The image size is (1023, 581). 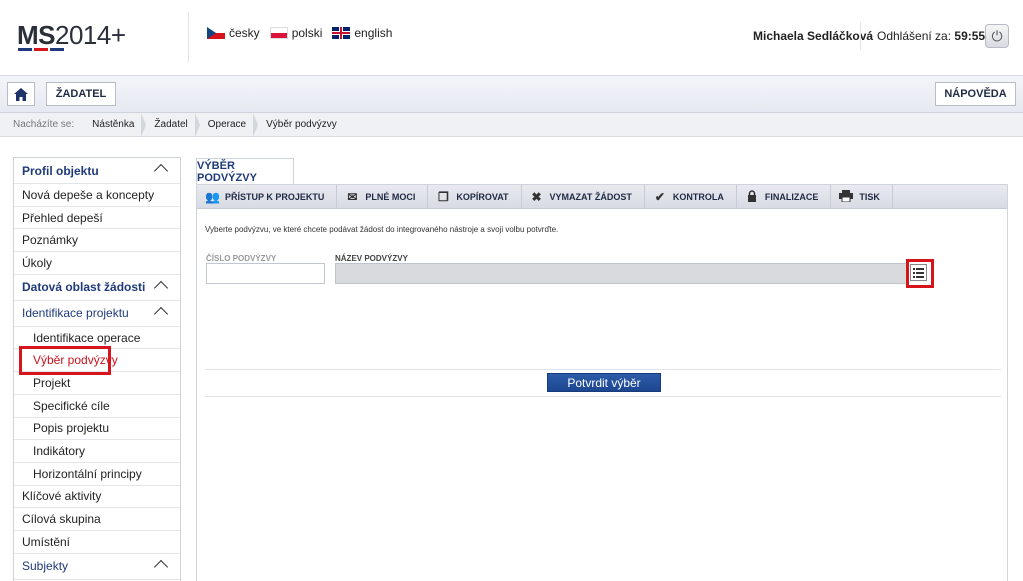 What do you see at coordinates (37, 262) in the screenshot?
I see `sidebar-item-label: Úkoly` at bounding box center [37, 262].